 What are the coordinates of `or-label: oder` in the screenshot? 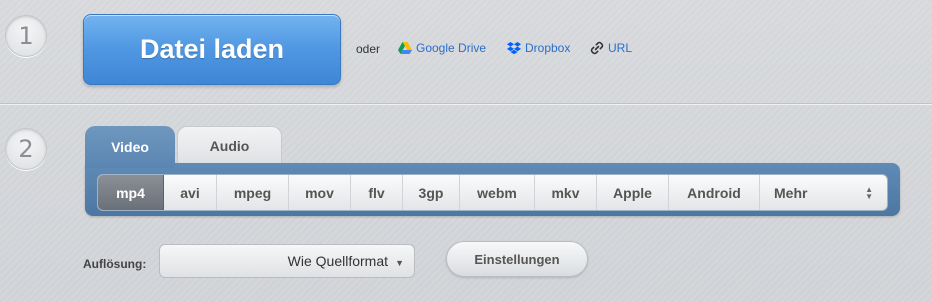 It's located at (368, 49).